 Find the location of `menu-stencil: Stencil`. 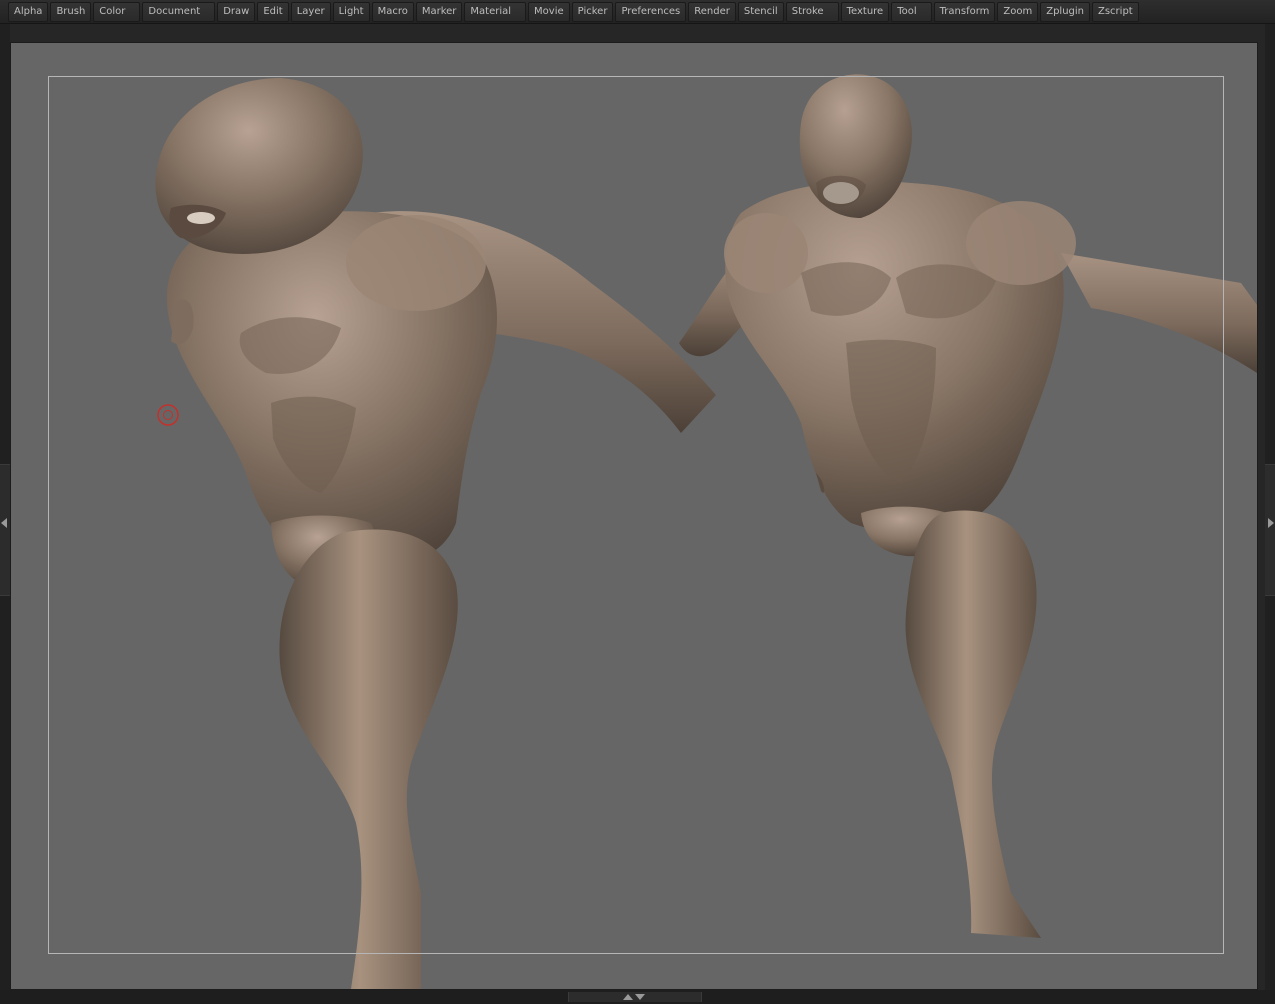

menu-stencil: Stencil is located at coordinates (760, 11).